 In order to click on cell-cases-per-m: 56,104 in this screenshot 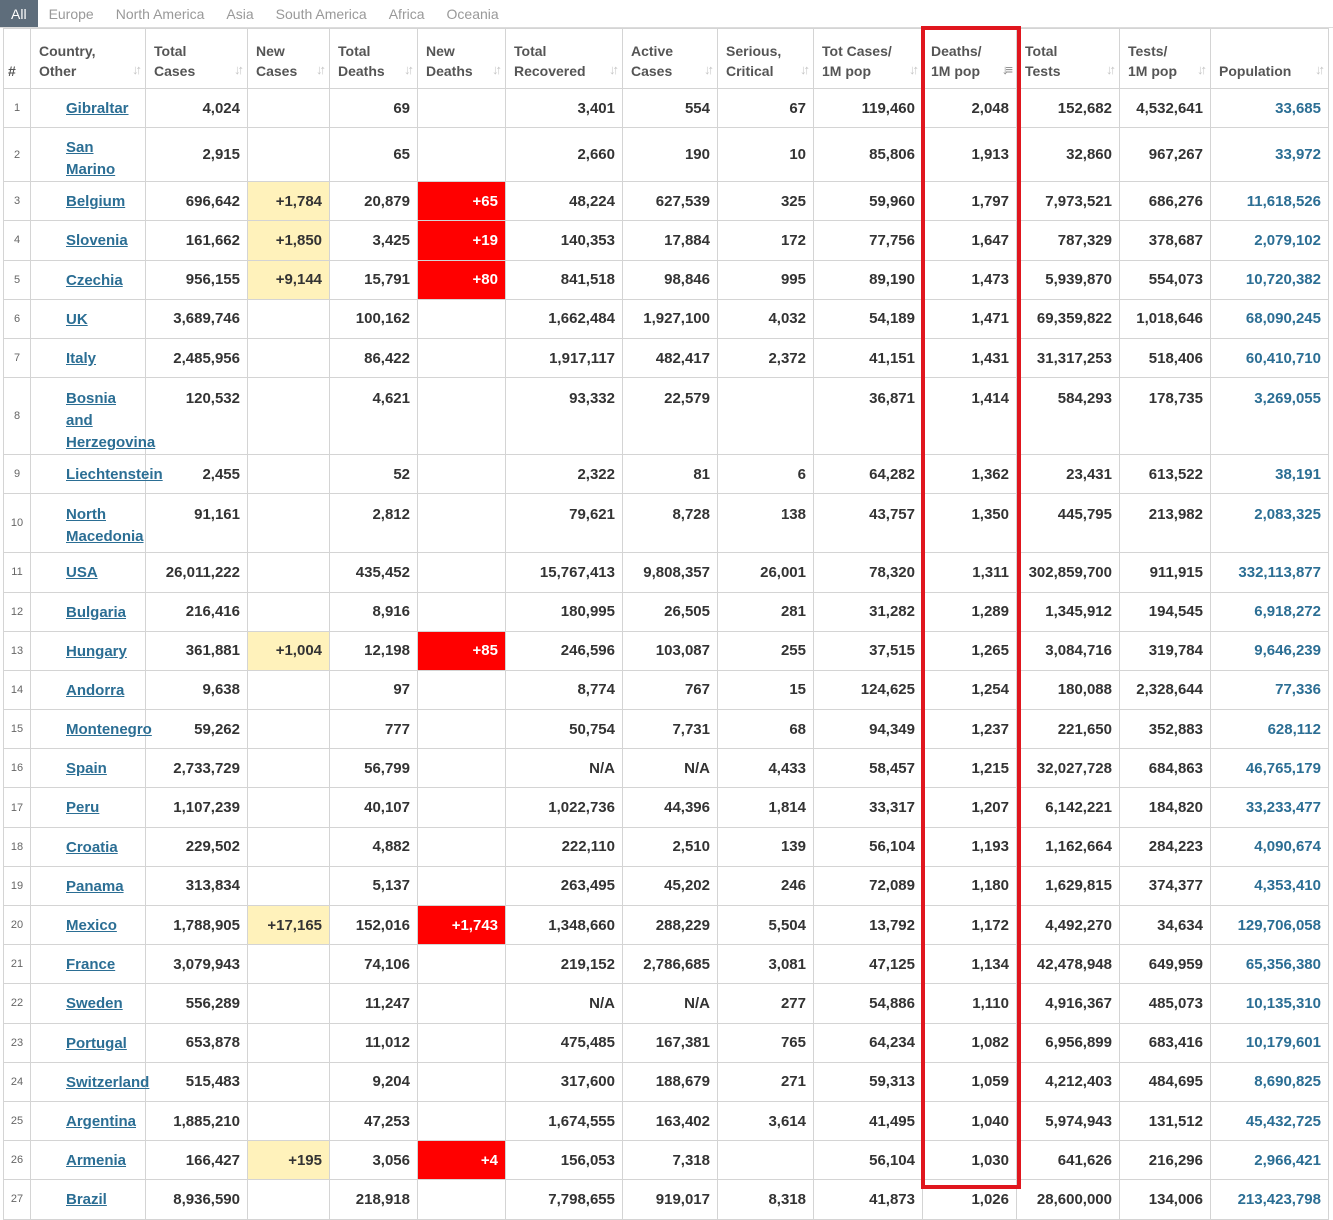, I will do `click(868, 846)`.